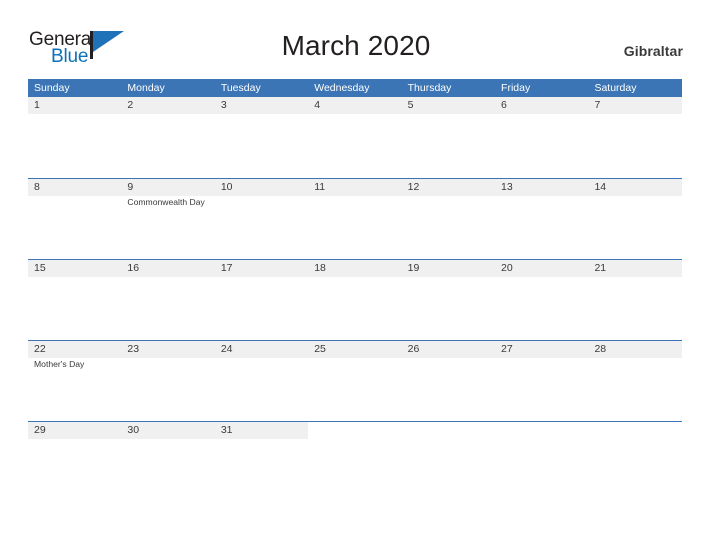 Image resolution: width=712 pixels, height=550 pixels. Describe the element at coordinates (413, 187) in the screenshot. I see `day-number: 12` at that location.